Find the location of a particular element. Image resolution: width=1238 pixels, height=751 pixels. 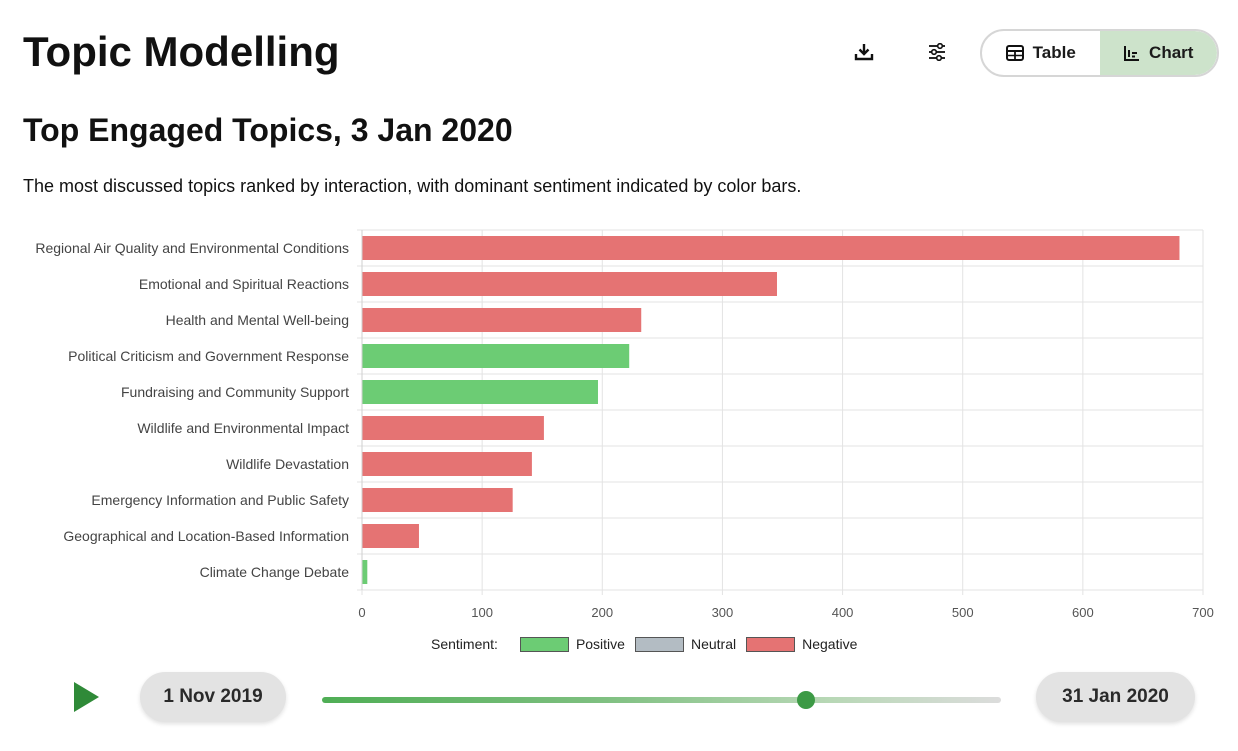

x-tick-label: 700 is located at coordinates (1203, 612).